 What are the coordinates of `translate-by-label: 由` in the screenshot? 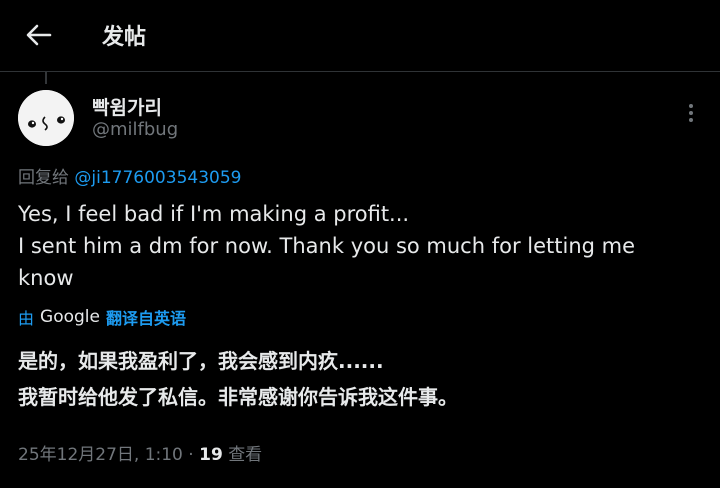 It's located at (26, 318).